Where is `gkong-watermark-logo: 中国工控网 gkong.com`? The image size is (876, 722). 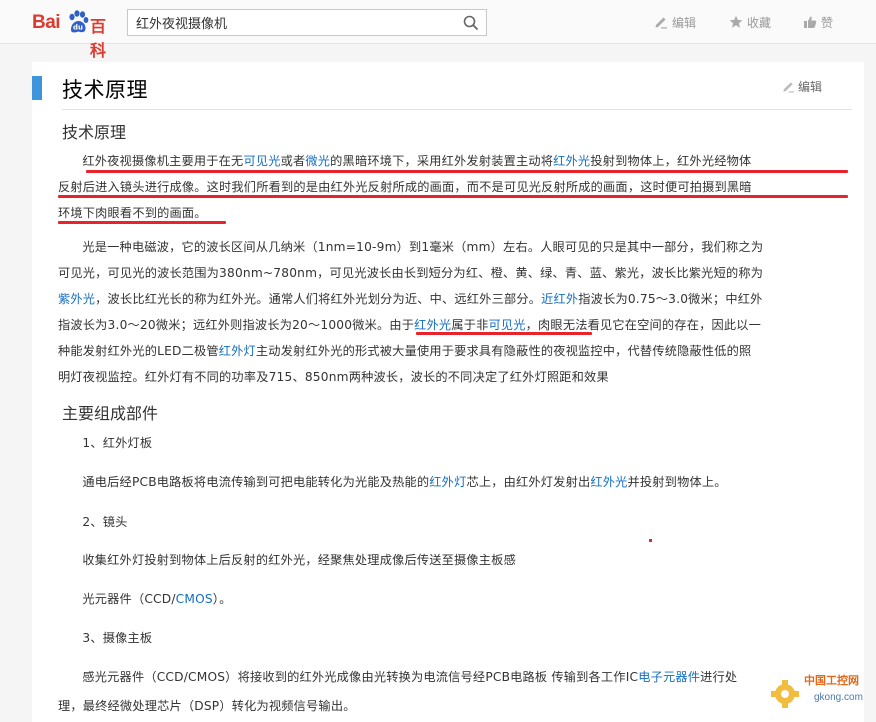 gkong-watermark-logo: 中国工控网 gkong.com is located at coordinates (817, 690).